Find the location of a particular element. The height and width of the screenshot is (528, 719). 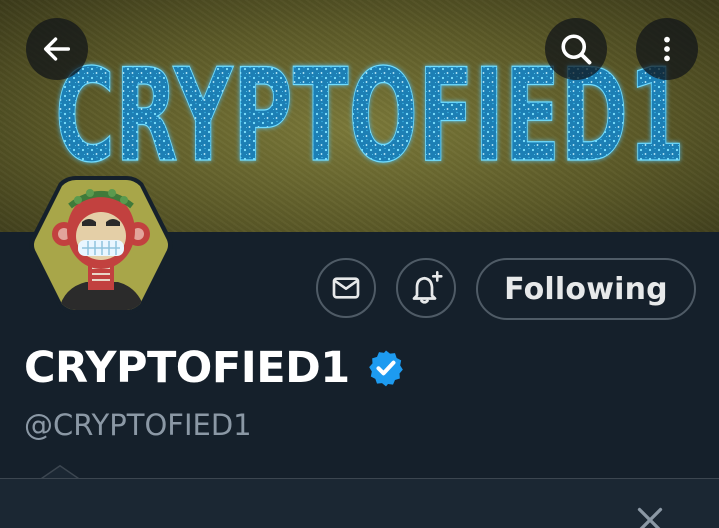

avatar-image is located at coordinates (101, 245).